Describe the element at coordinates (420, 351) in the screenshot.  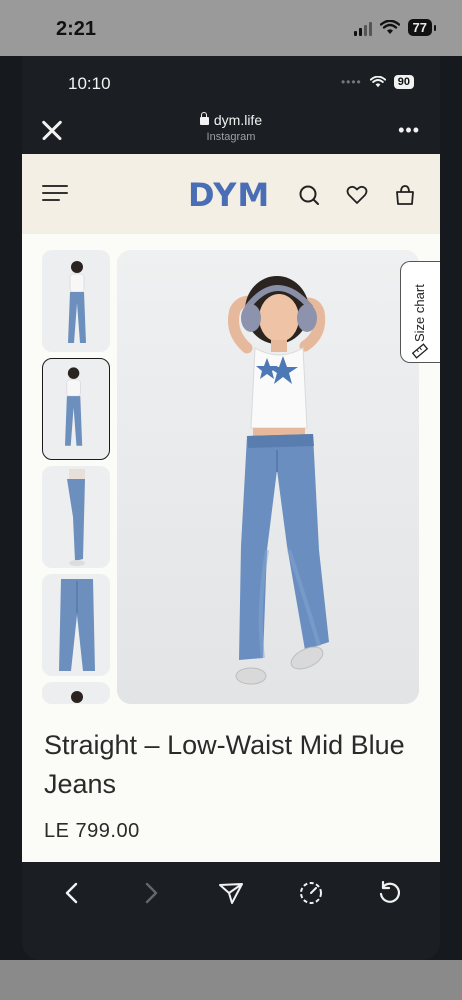
I see `ruler-icon` at that location.